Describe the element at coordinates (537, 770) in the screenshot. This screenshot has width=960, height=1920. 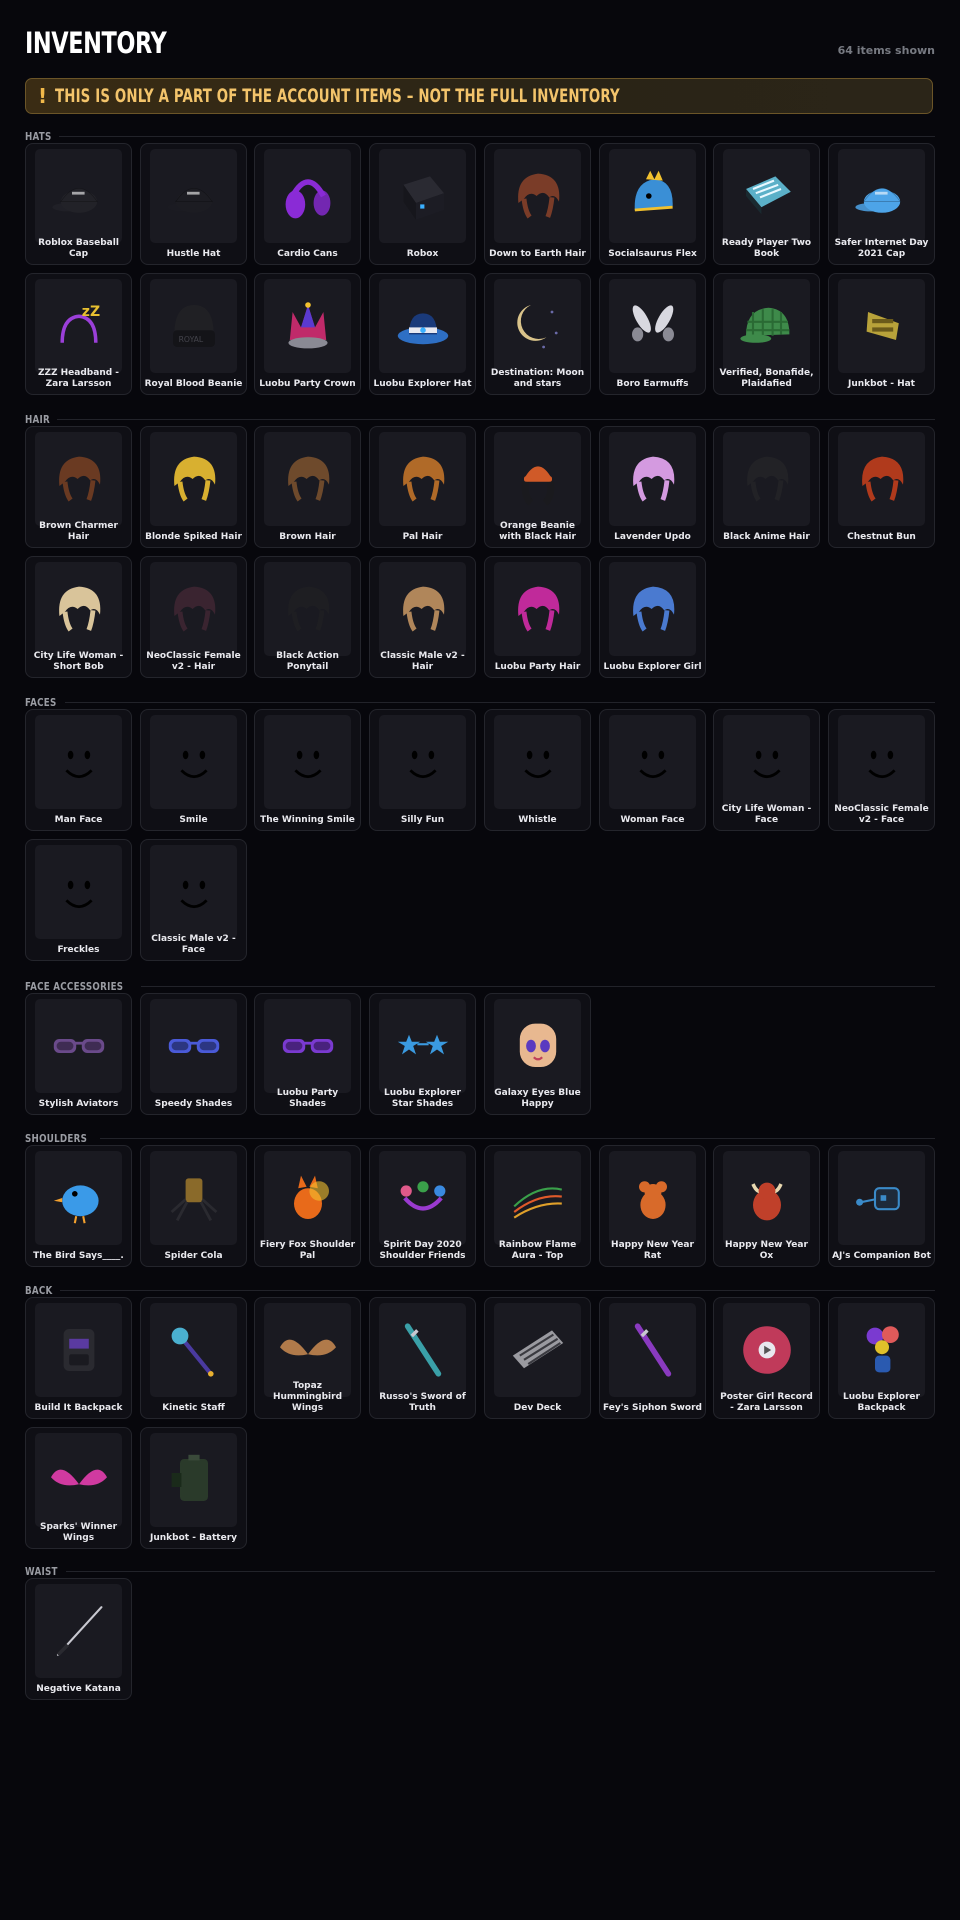
I see `item-card: Whistle` at that location.